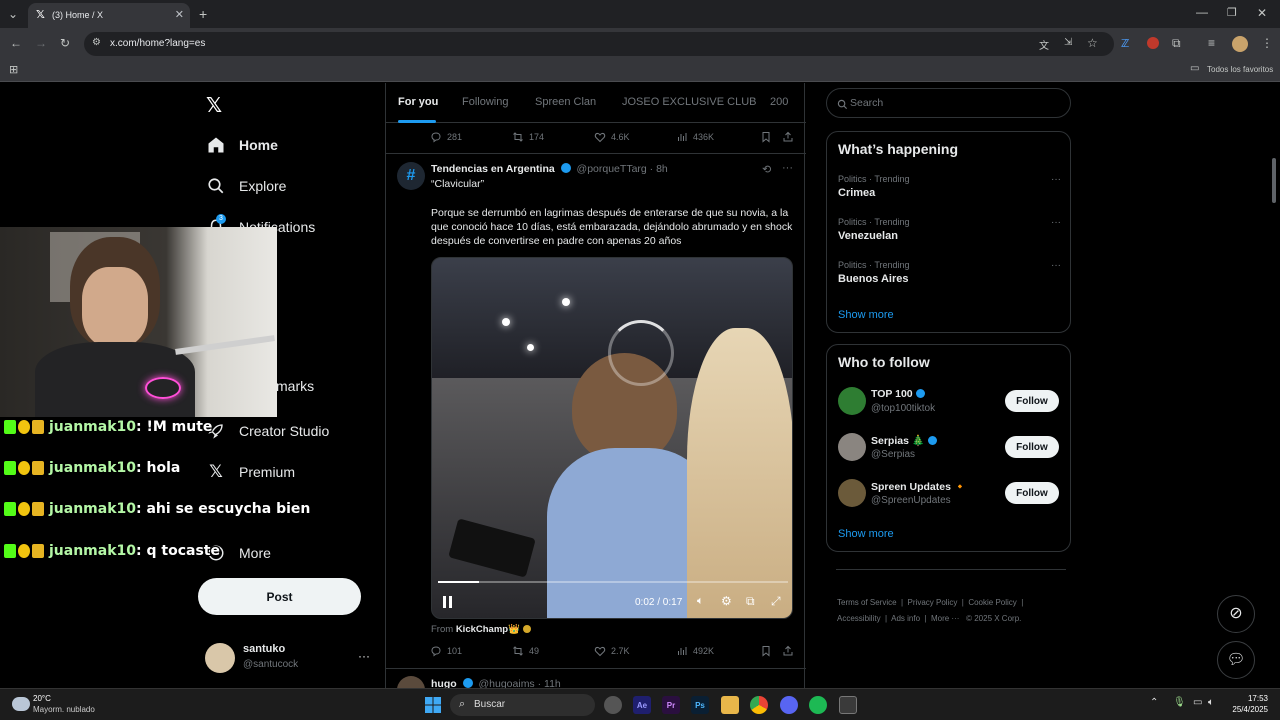 This screenshot has width=1280, height=720. Describe the element at coordinates (1211, 43) in the screenshot. I see `media-control-icon: ≡` at that location.